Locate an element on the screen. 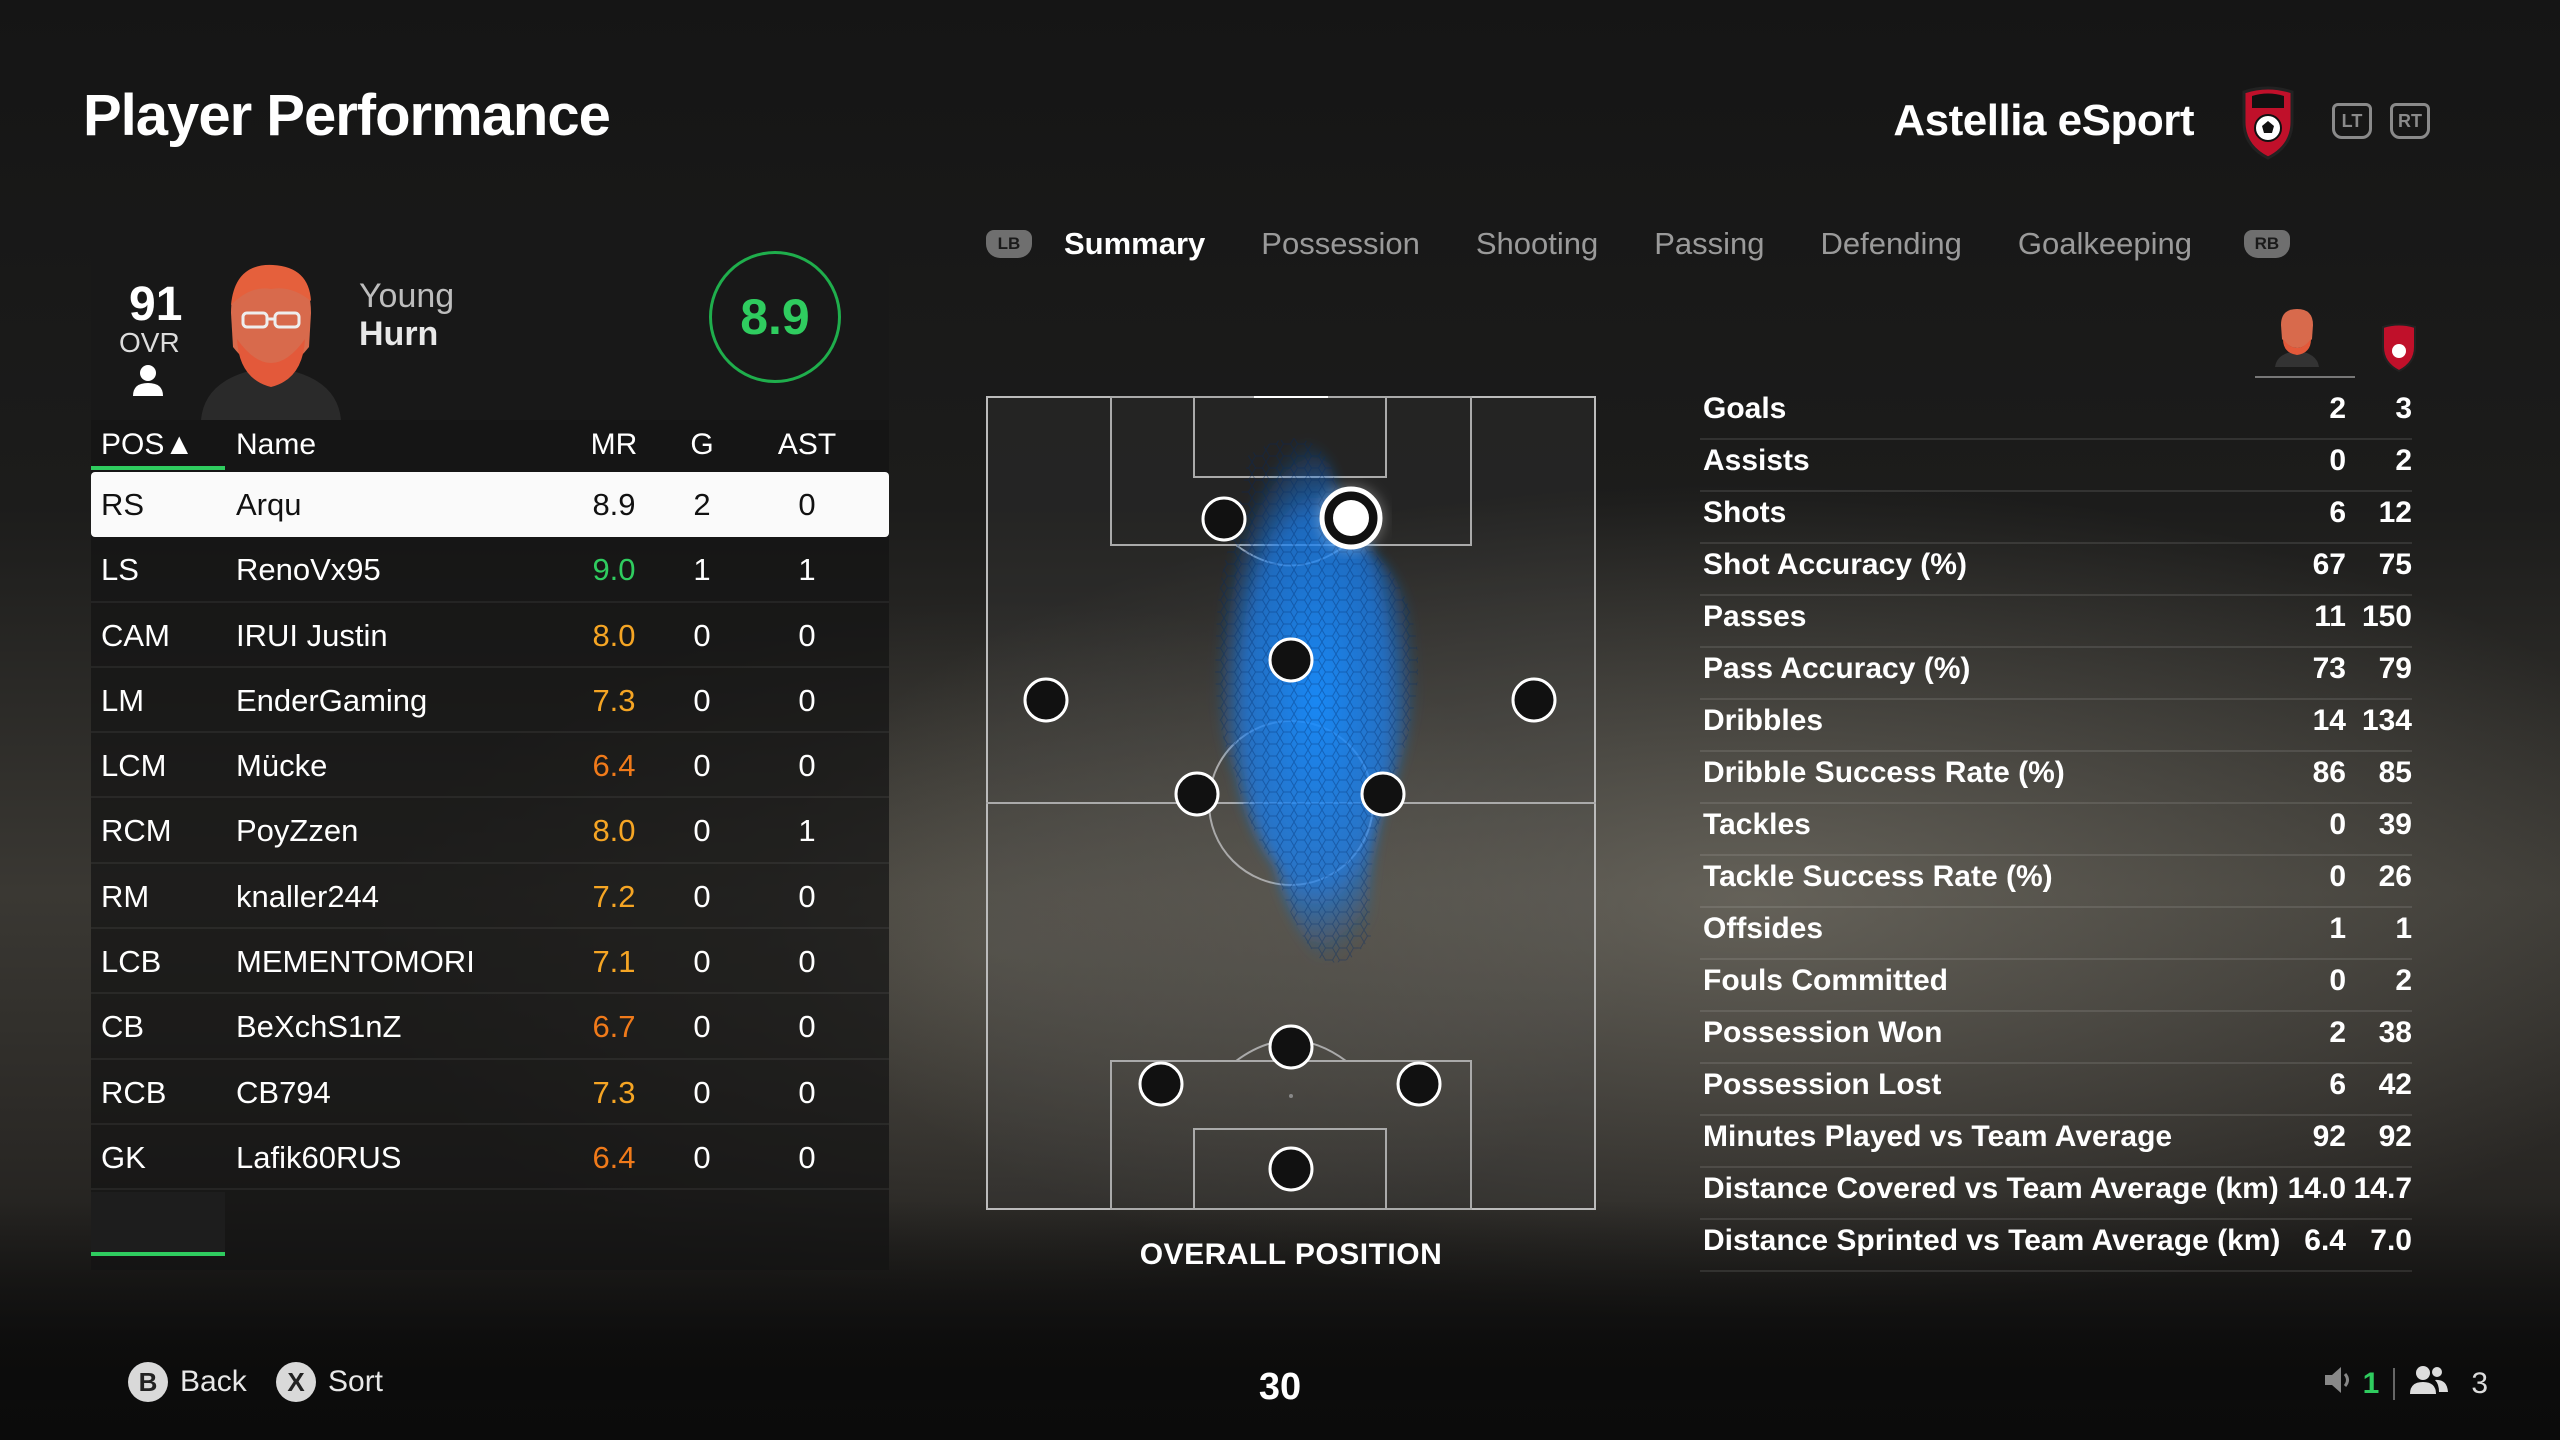 The height and width of the screenshot is (1440, 2560). tab-possession: Possession is located at coordinates (1340, 244).